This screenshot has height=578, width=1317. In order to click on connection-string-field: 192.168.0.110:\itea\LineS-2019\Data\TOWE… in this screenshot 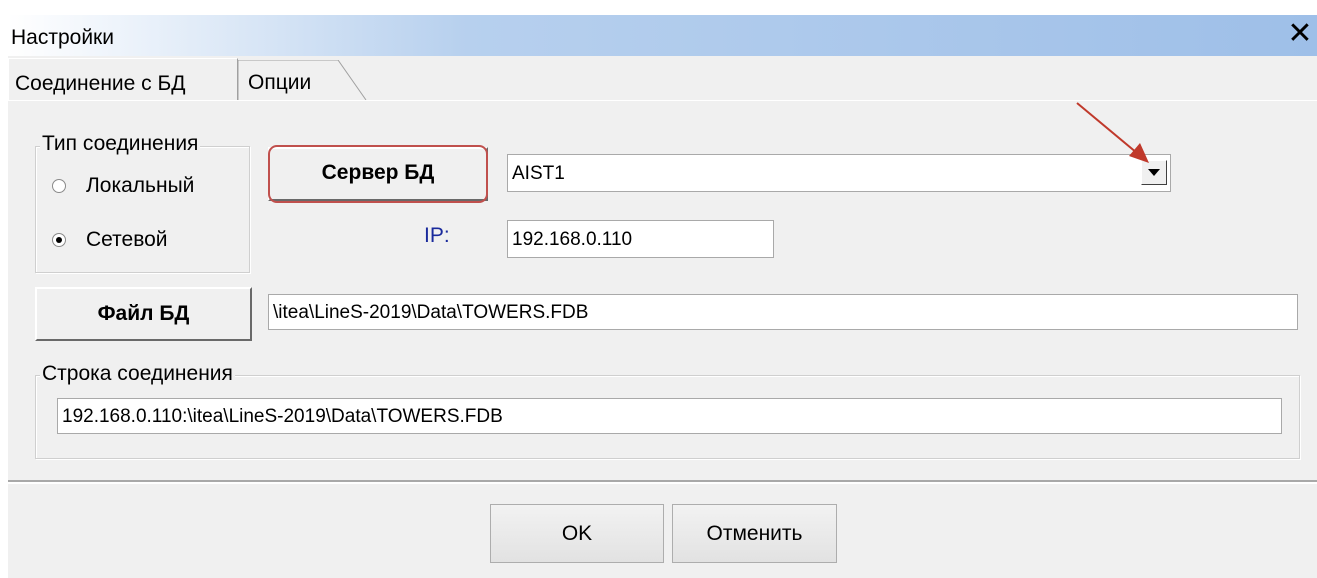, I will do `click(669, 416)`.